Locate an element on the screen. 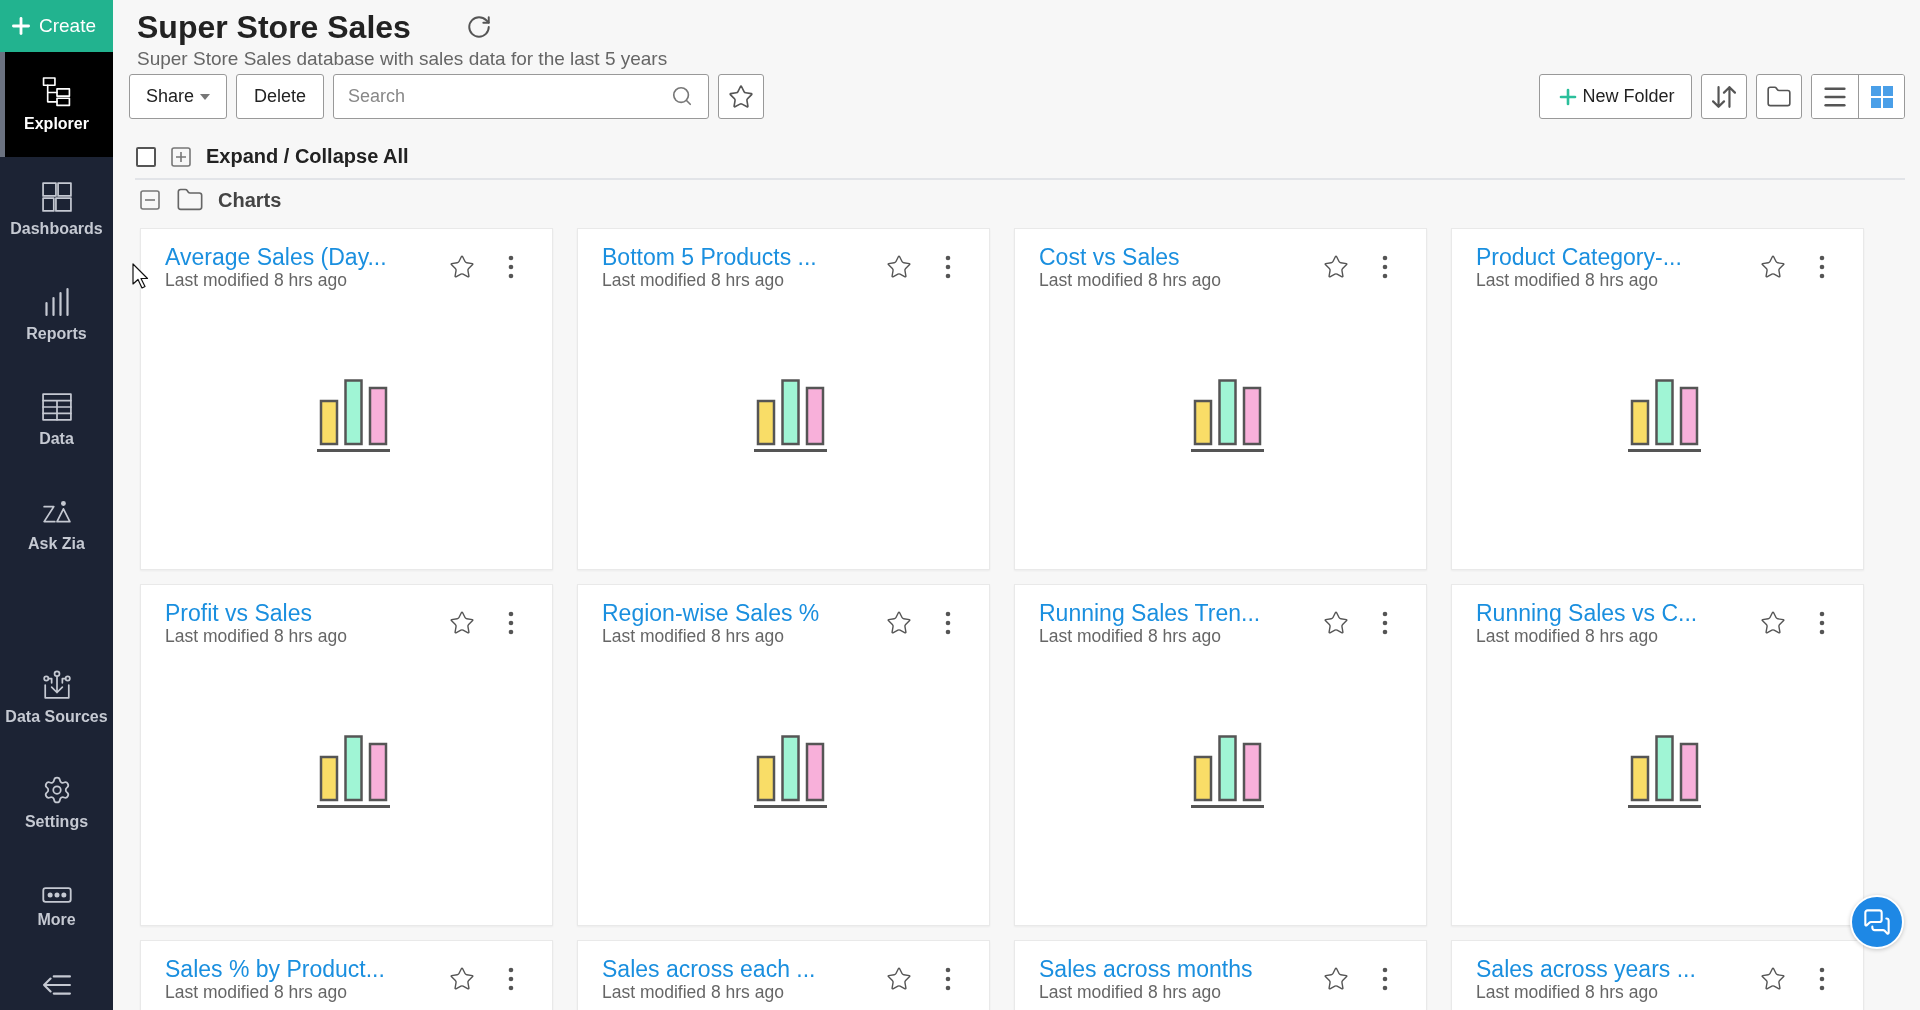 Image resolution: width=1920 pixels, height=1010 pixels. sidebar-item: Data is located at coordinates (56, 419).